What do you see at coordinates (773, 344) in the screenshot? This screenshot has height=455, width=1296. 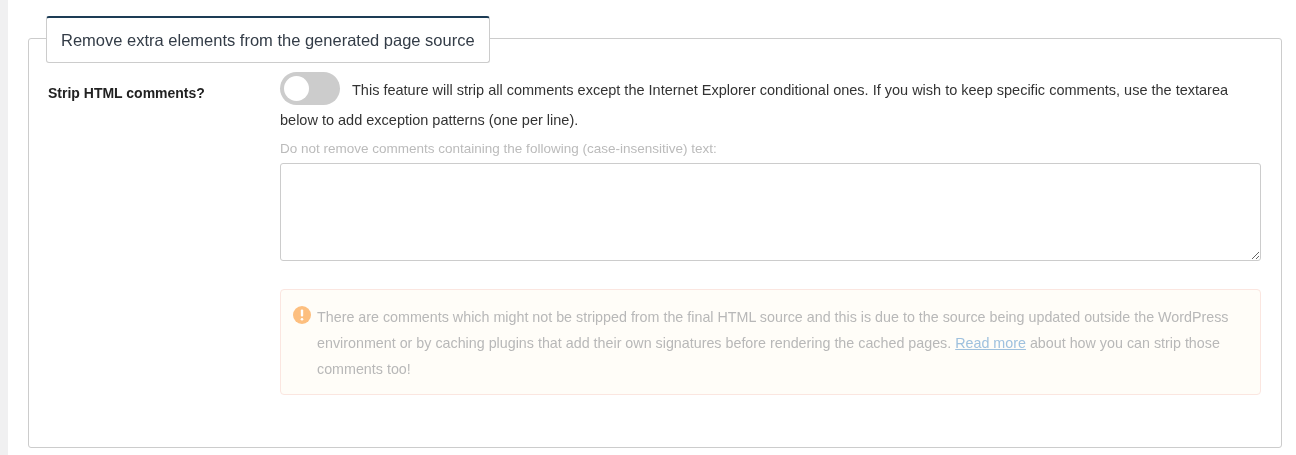 I see `notice-text: There are comments which might not be stripped from the final HTML source and this is due to the source being updated outside the WordPress environment or by caching plugins that add their own signatures before rendering the cached pages. Read more about how you can strip those comments too!` at bounding box center [773, 344].